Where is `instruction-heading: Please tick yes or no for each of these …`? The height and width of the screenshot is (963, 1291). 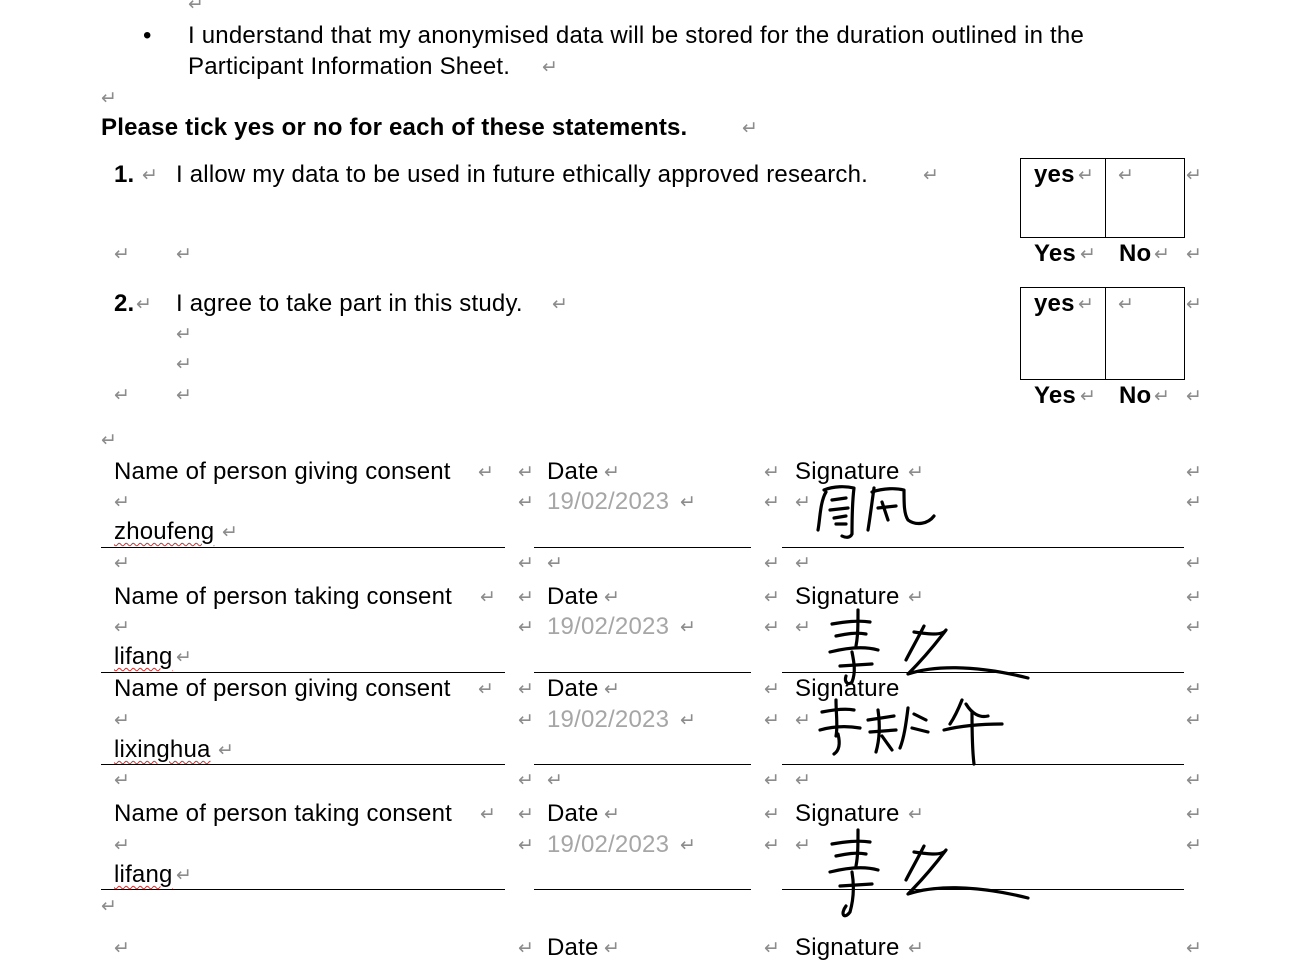 instruction-heading: Please tick yes or no for each of these … is located at coordinates (394, 127).